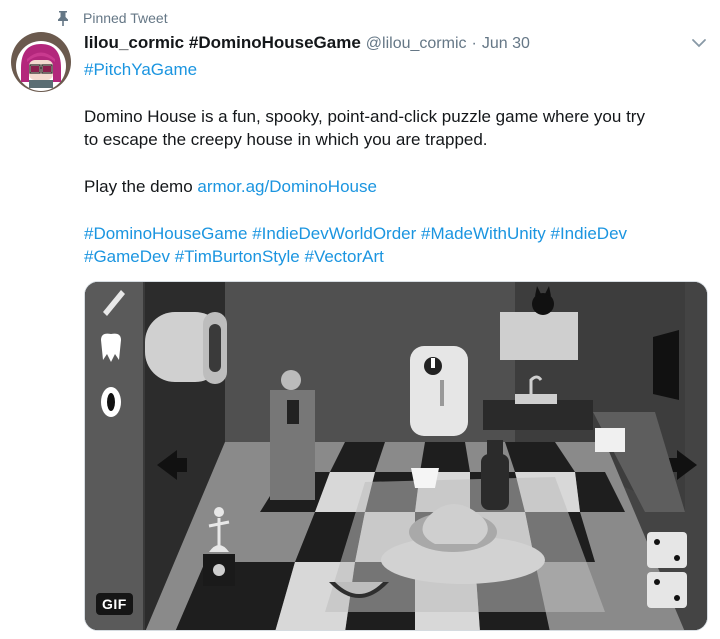 This screenshot has width=720, height=639. I want to click on tooth-icon, so click(111, 347).